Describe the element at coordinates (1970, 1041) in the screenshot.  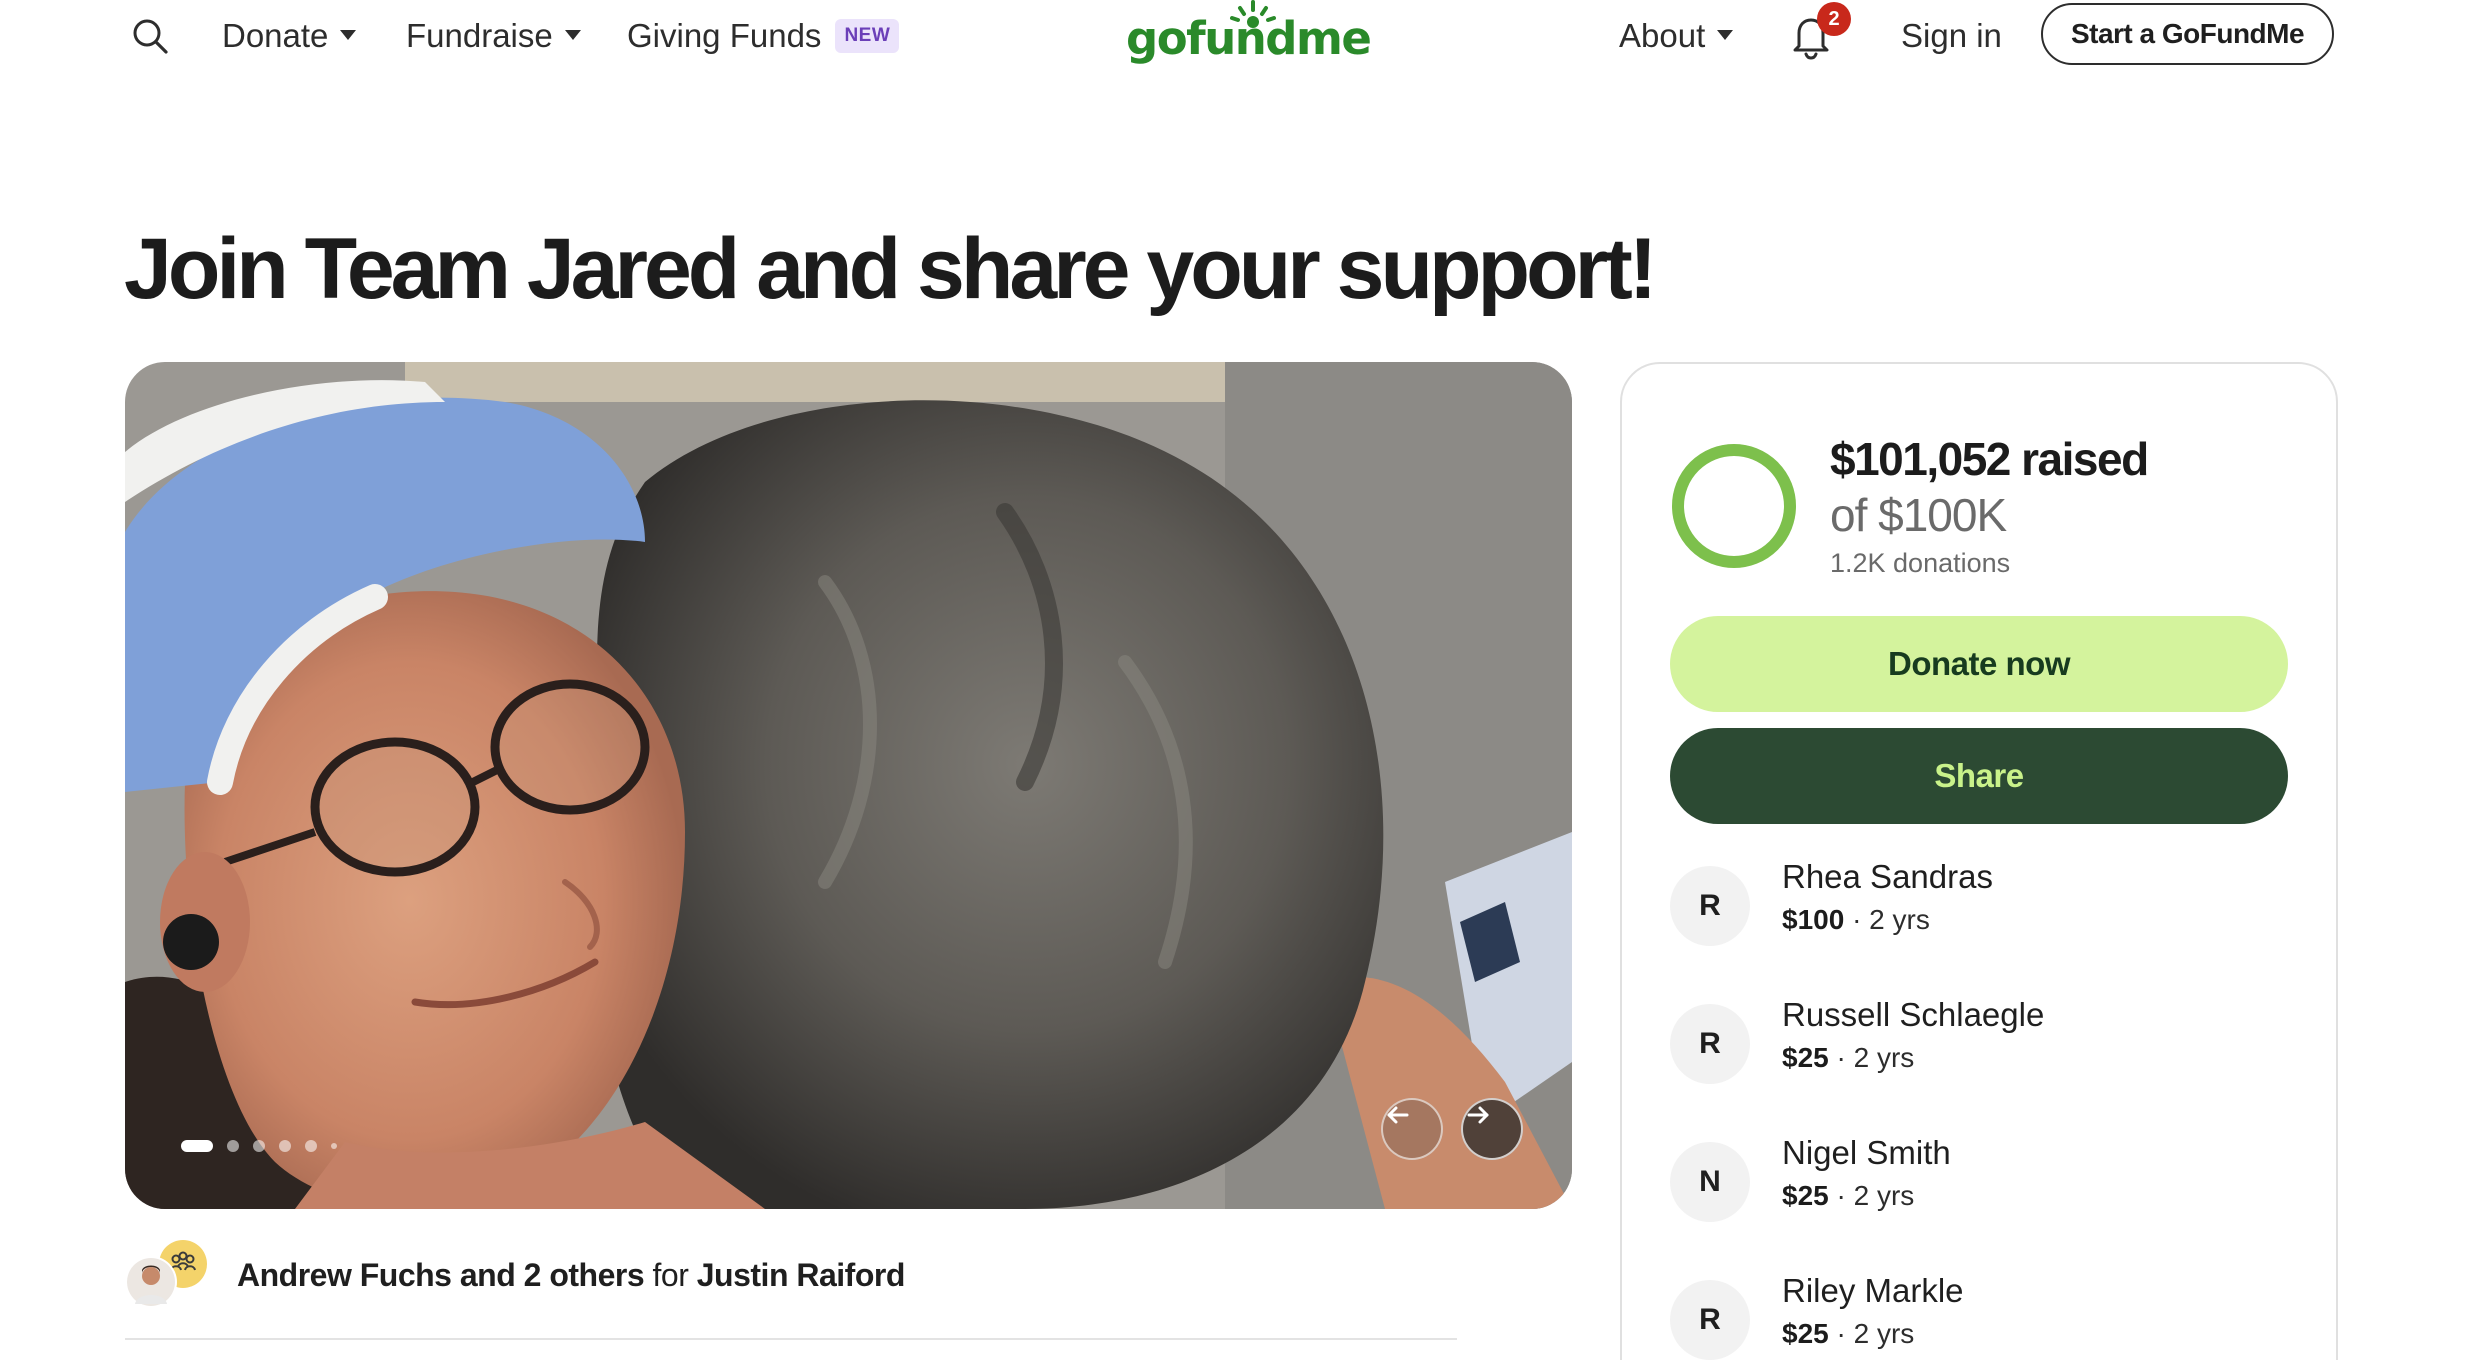
I see `donor-item: R Russell Schlaegle $25 · 2 yrs` at that location.